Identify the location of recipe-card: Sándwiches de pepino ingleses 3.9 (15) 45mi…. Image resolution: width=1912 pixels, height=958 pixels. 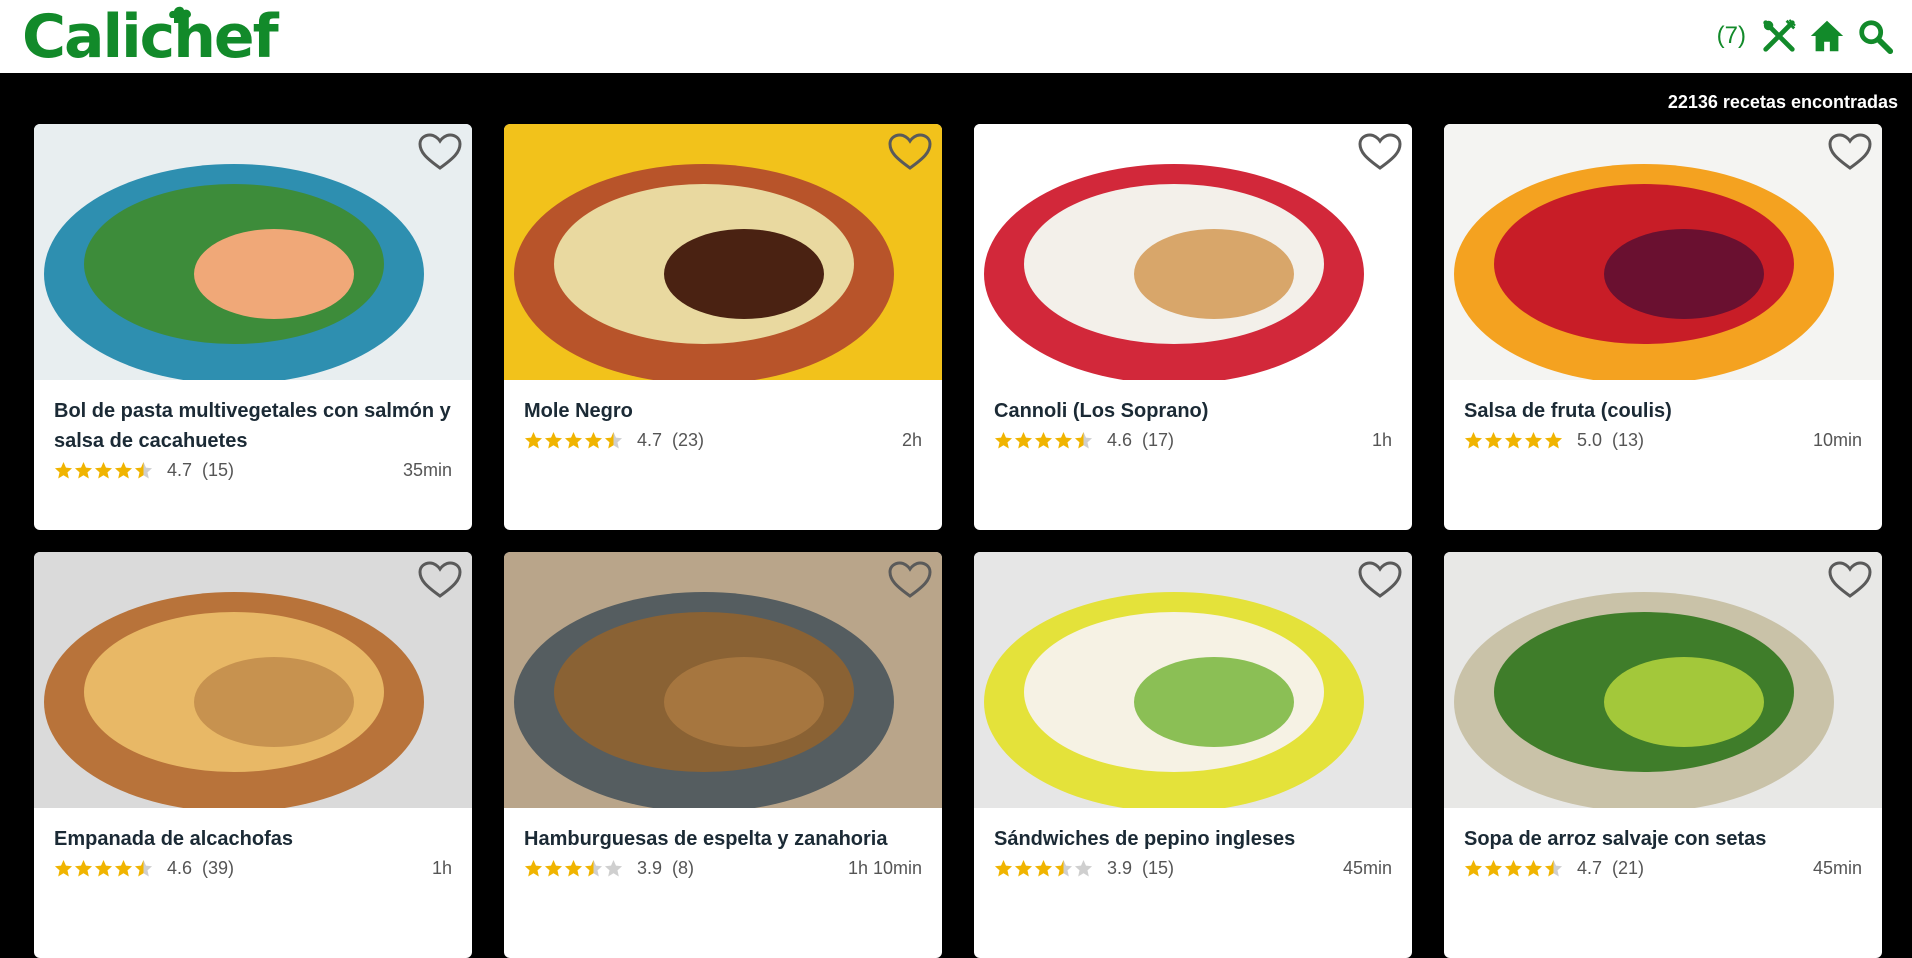
(1193, 755).